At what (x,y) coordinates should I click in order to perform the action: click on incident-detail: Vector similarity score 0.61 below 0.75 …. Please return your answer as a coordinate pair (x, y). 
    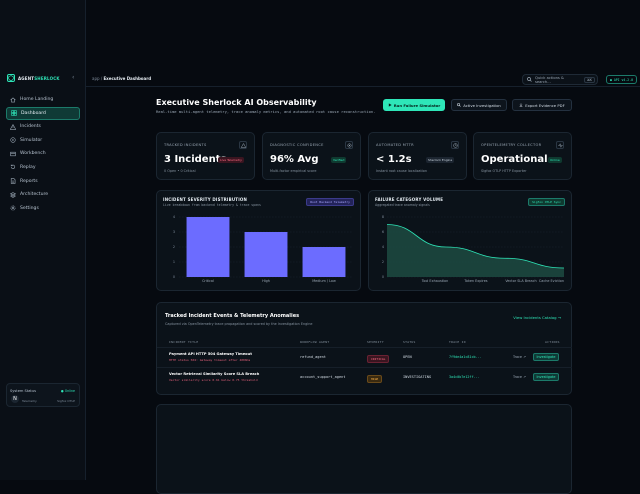
    Looking at the image, I should click on (213, 380).